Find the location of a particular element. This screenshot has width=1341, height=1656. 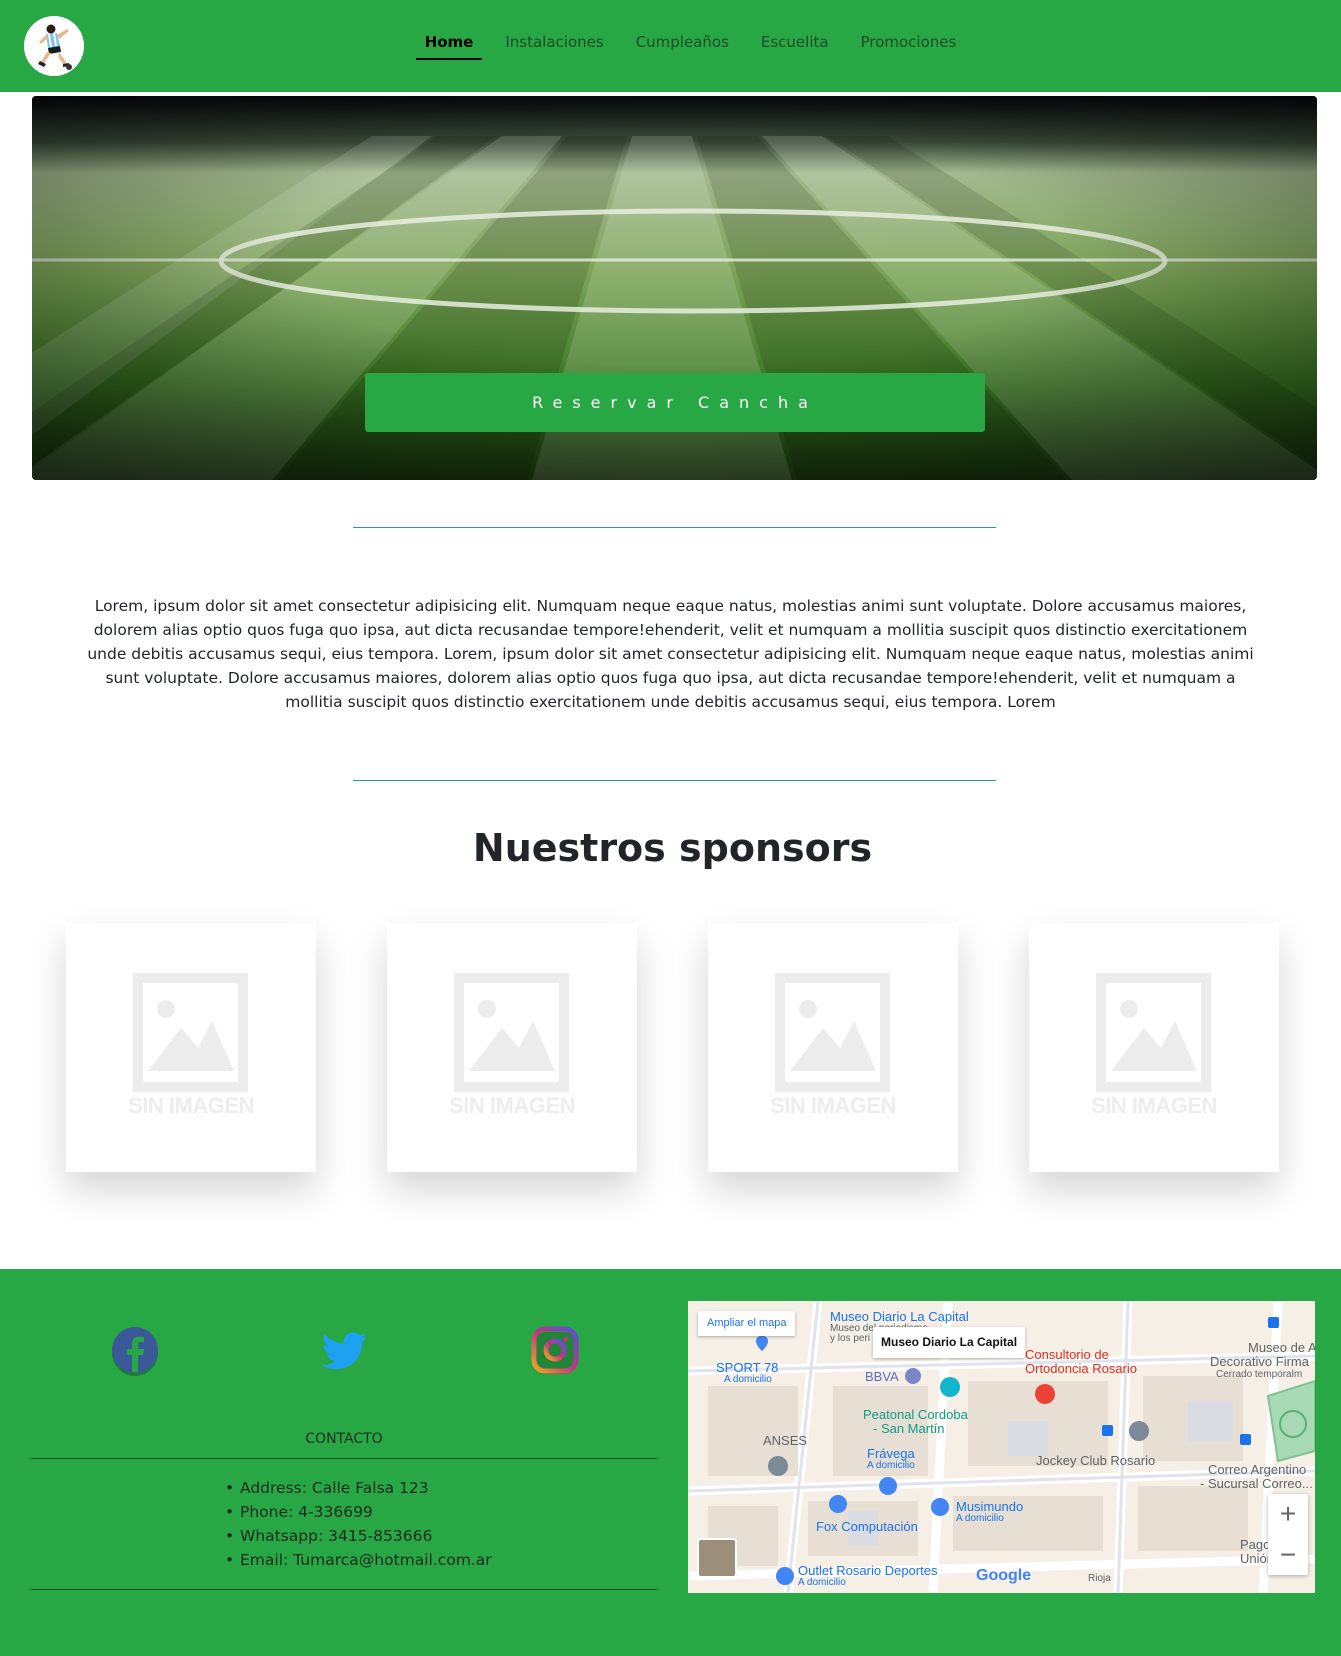

map-label: Consultorio de is located at coordinates (1067, 1354).